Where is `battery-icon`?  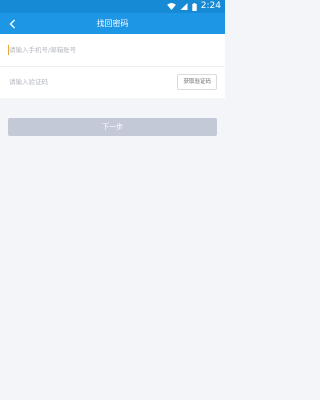
battery-icon is located at coordinates (194, 6).